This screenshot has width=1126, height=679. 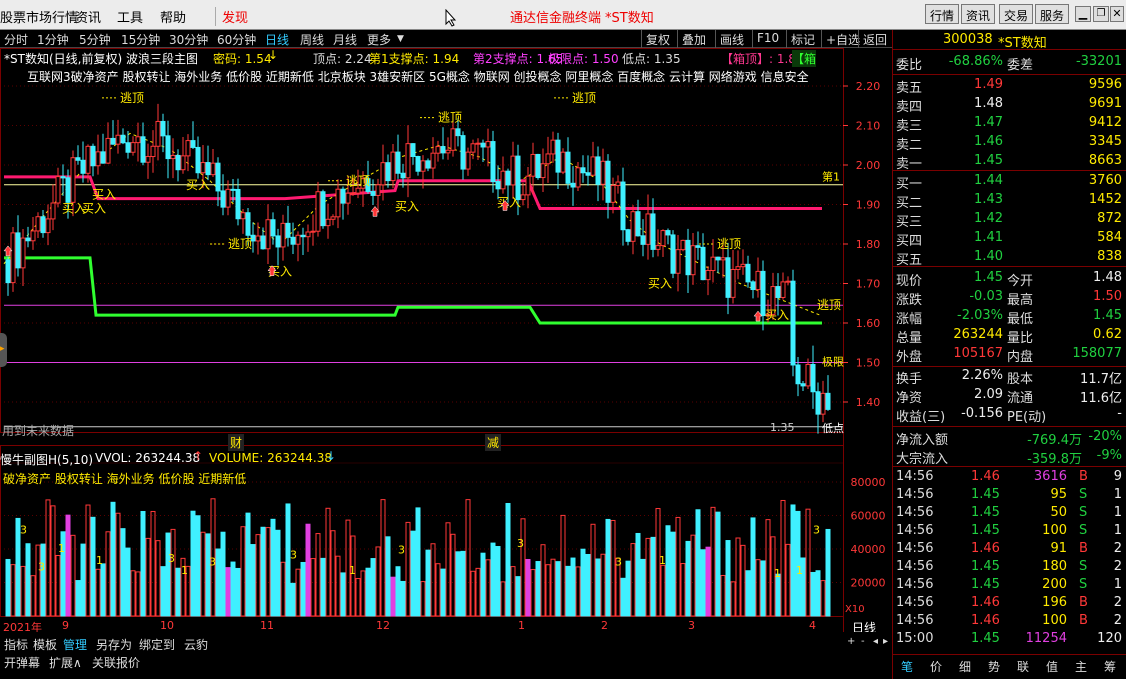 I want to click on header-news-button: 资讯, so click(x=978, y=14).